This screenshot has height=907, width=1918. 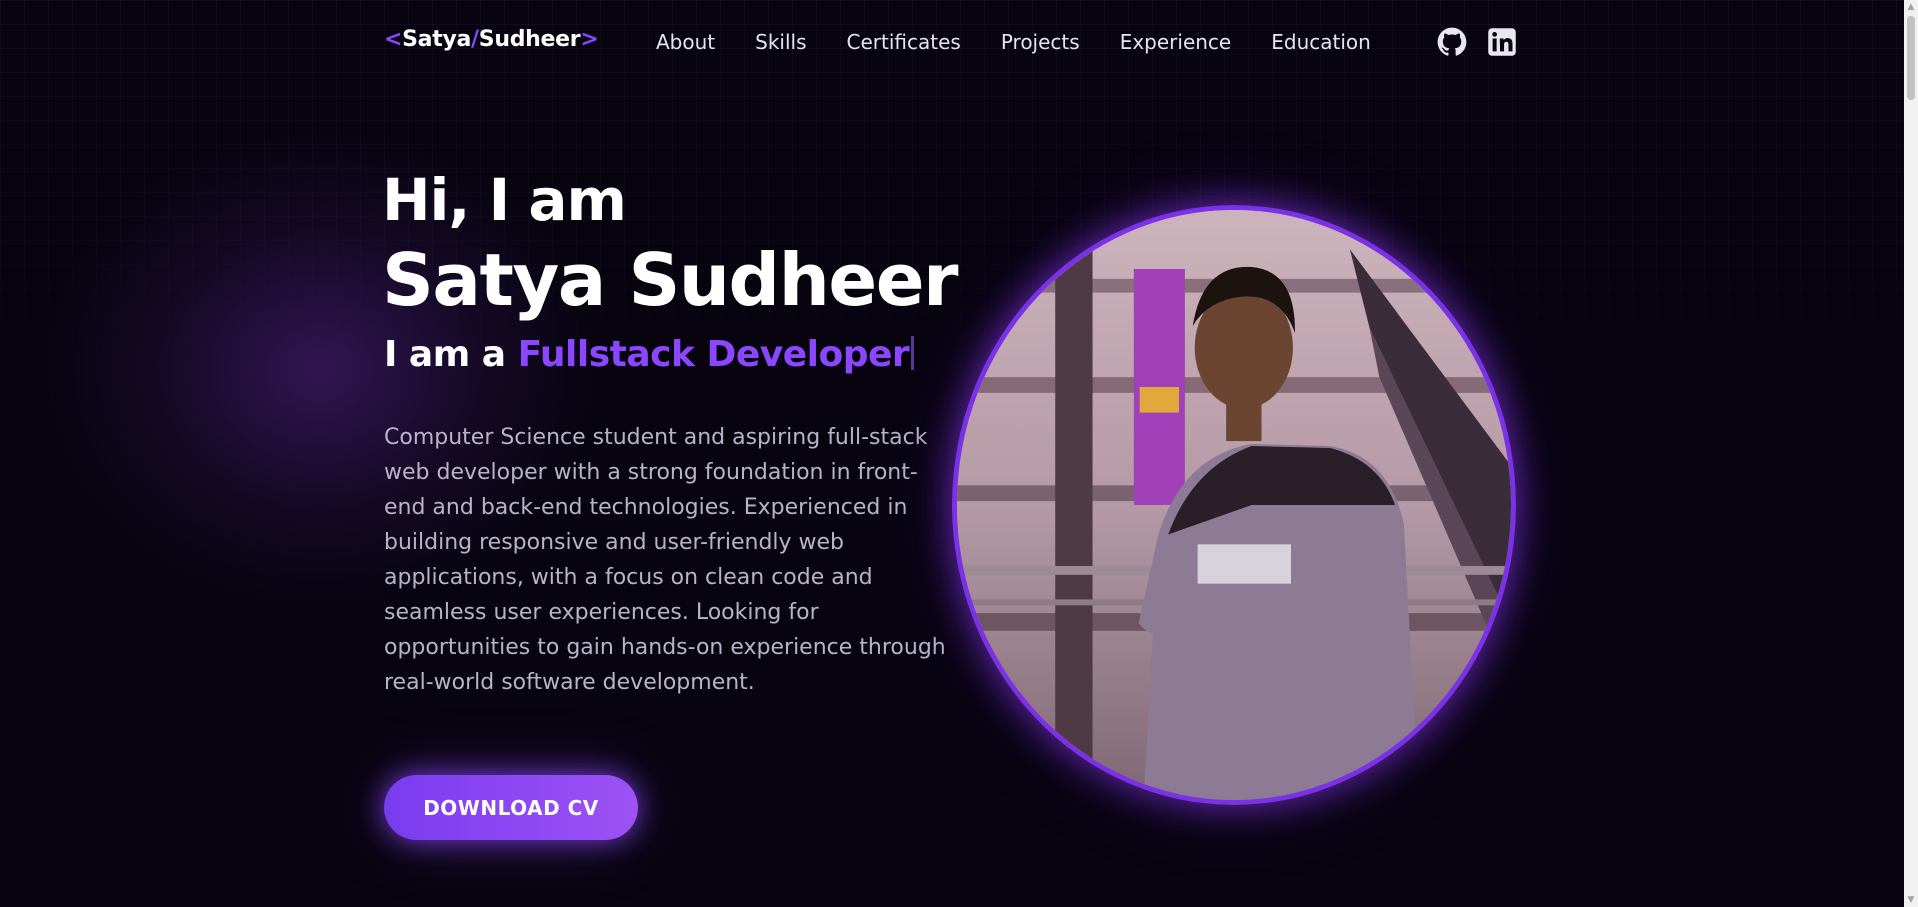 I want to click on nav-link-projects: Projects, so click(x=1040, y=43).